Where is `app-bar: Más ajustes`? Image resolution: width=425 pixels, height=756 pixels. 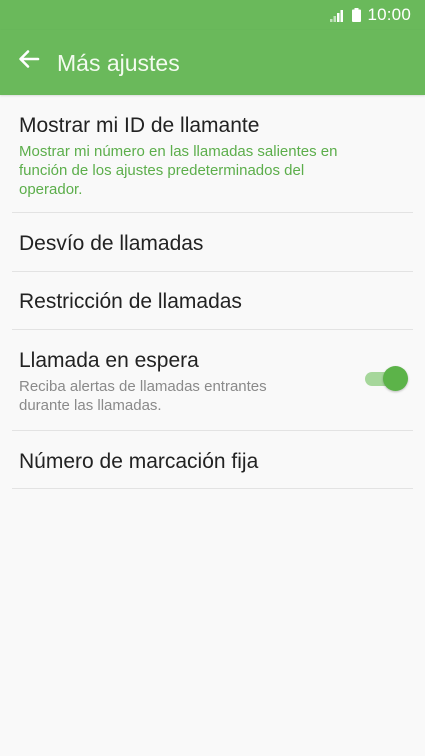 app-bar: Más ajustes is located at coordinates (212, 62).